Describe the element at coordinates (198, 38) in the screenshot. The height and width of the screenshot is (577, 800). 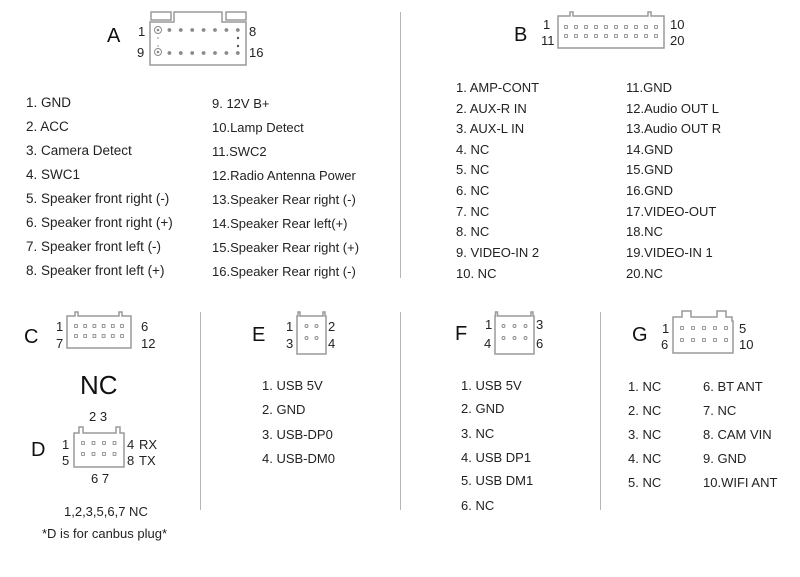
I see `connector-a-diagram` at that location.